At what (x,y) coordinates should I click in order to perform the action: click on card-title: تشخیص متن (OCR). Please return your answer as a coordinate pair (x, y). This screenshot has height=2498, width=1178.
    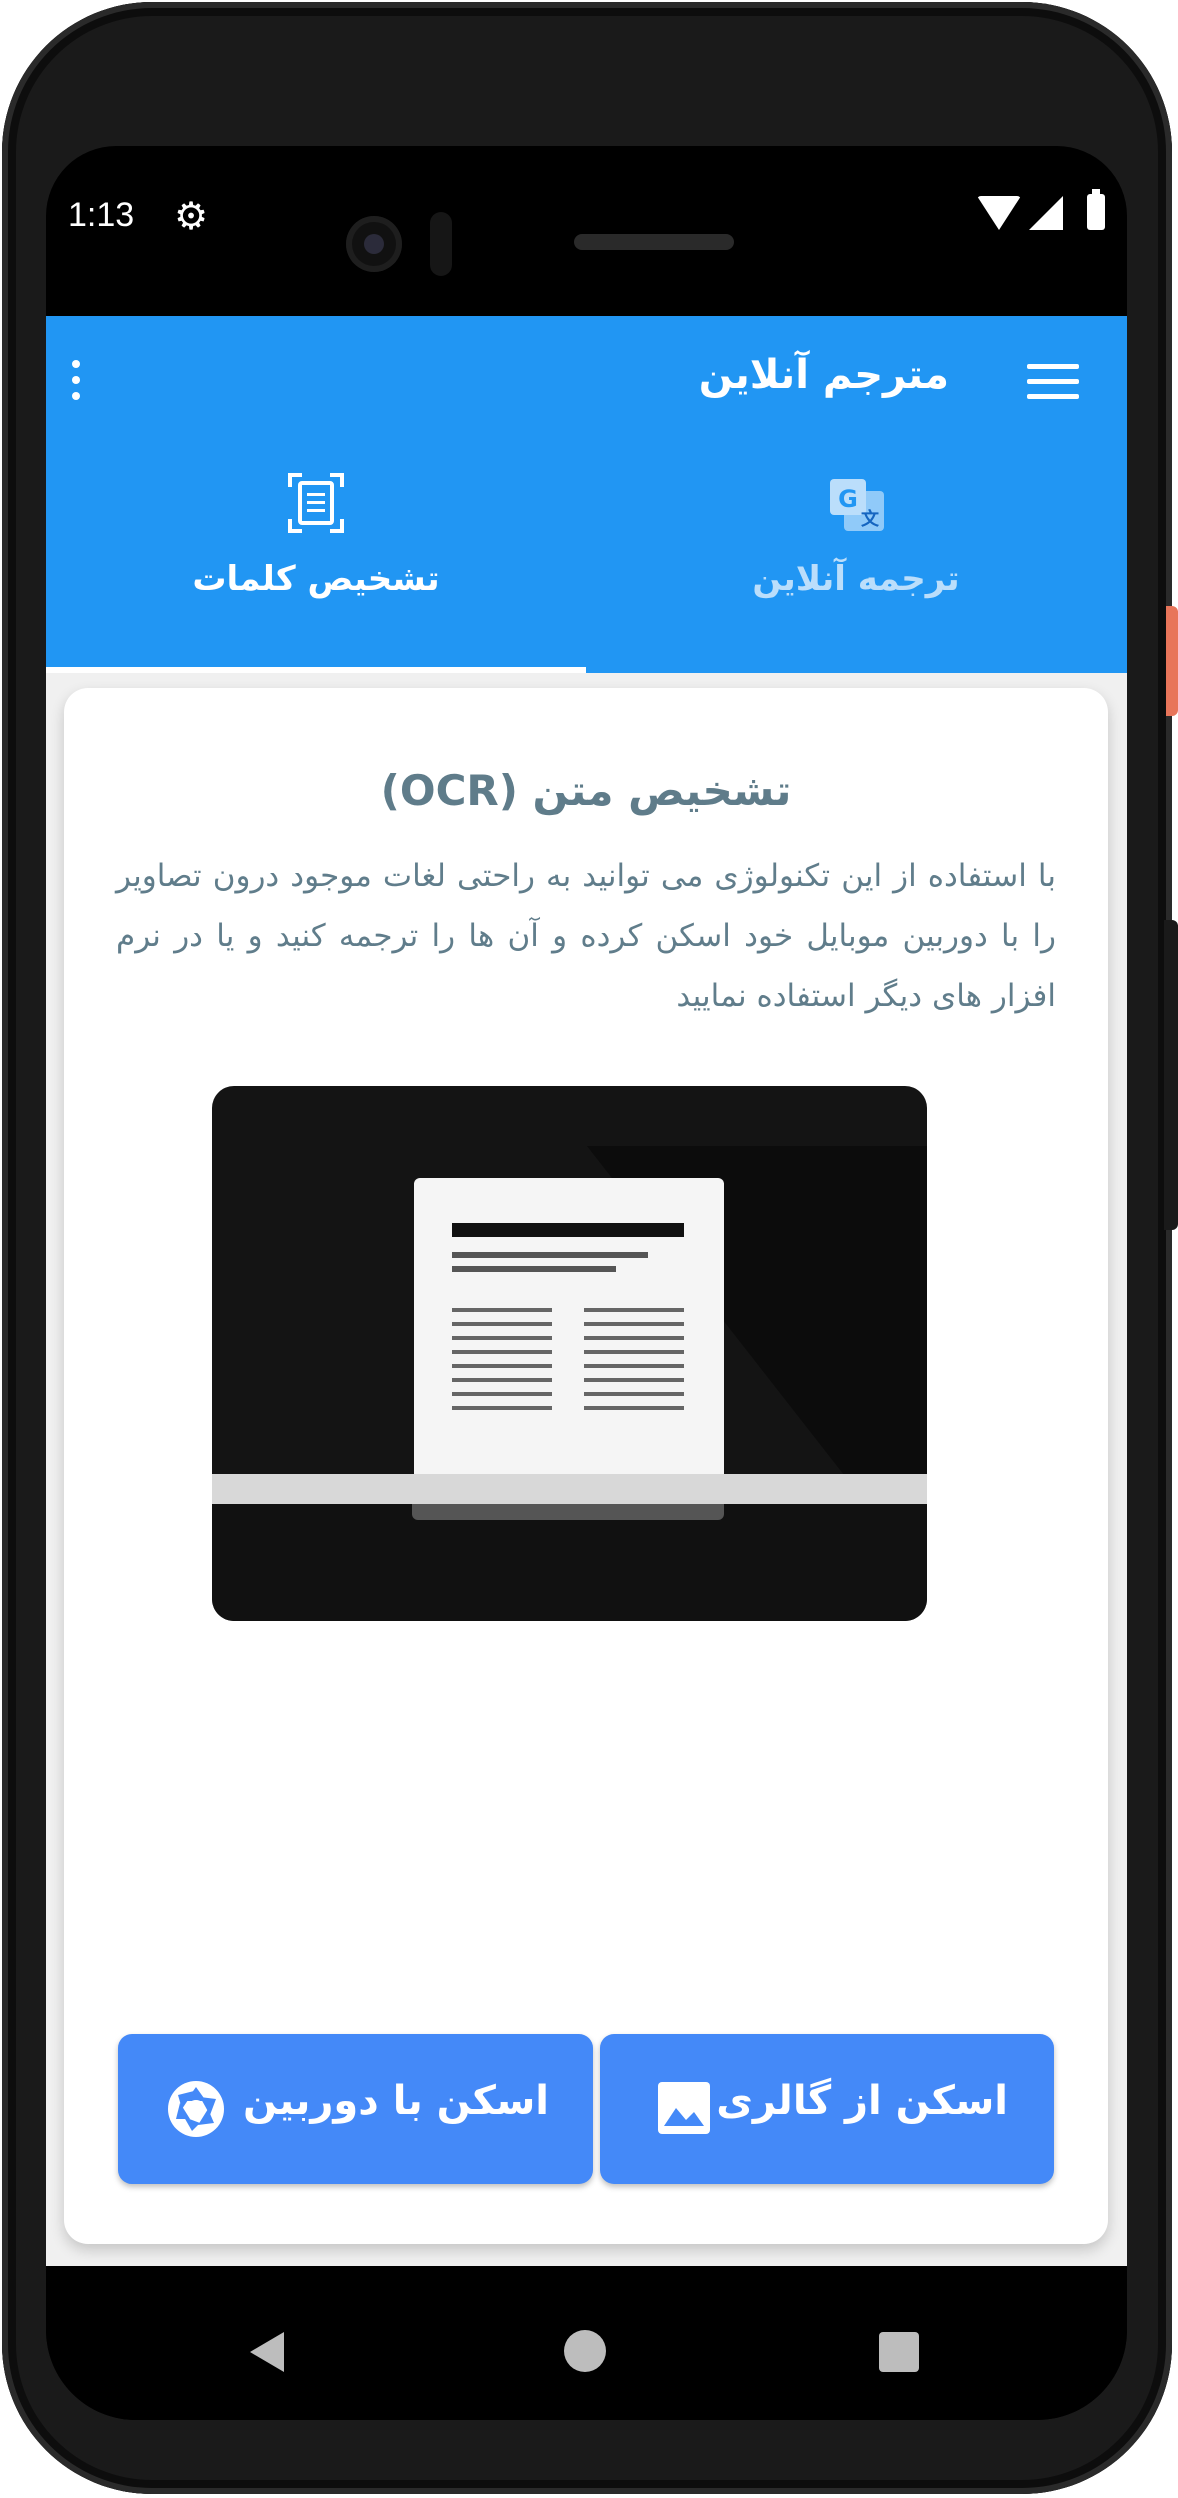
    Looking at the image, I should click on (586, 790).